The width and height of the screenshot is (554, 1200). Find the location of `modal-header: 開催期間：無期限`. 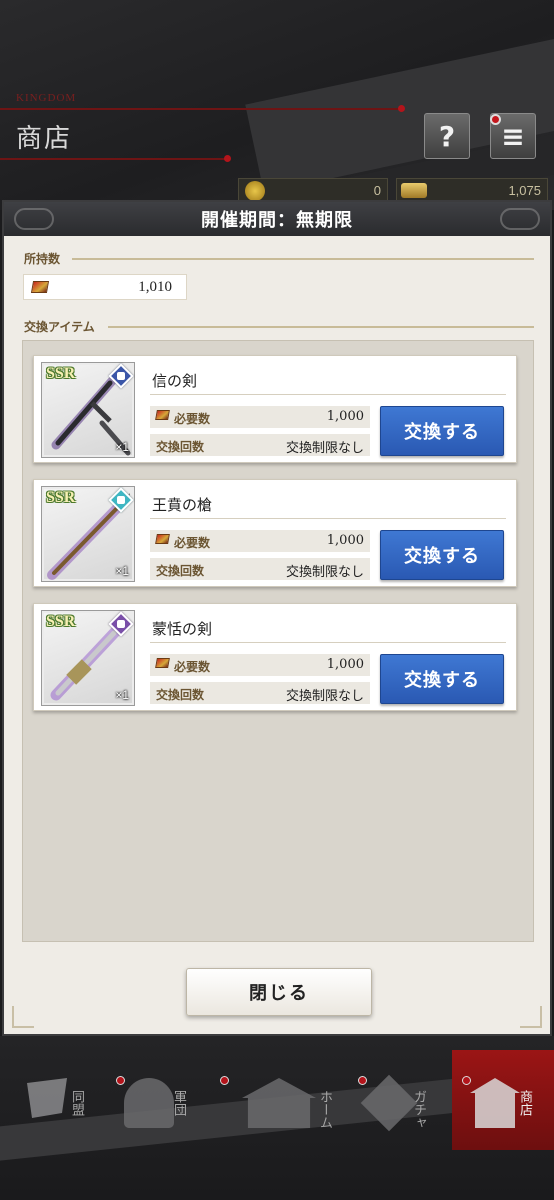

modal-header: 開催期間：無期限 is located at coordinates (277, 219).